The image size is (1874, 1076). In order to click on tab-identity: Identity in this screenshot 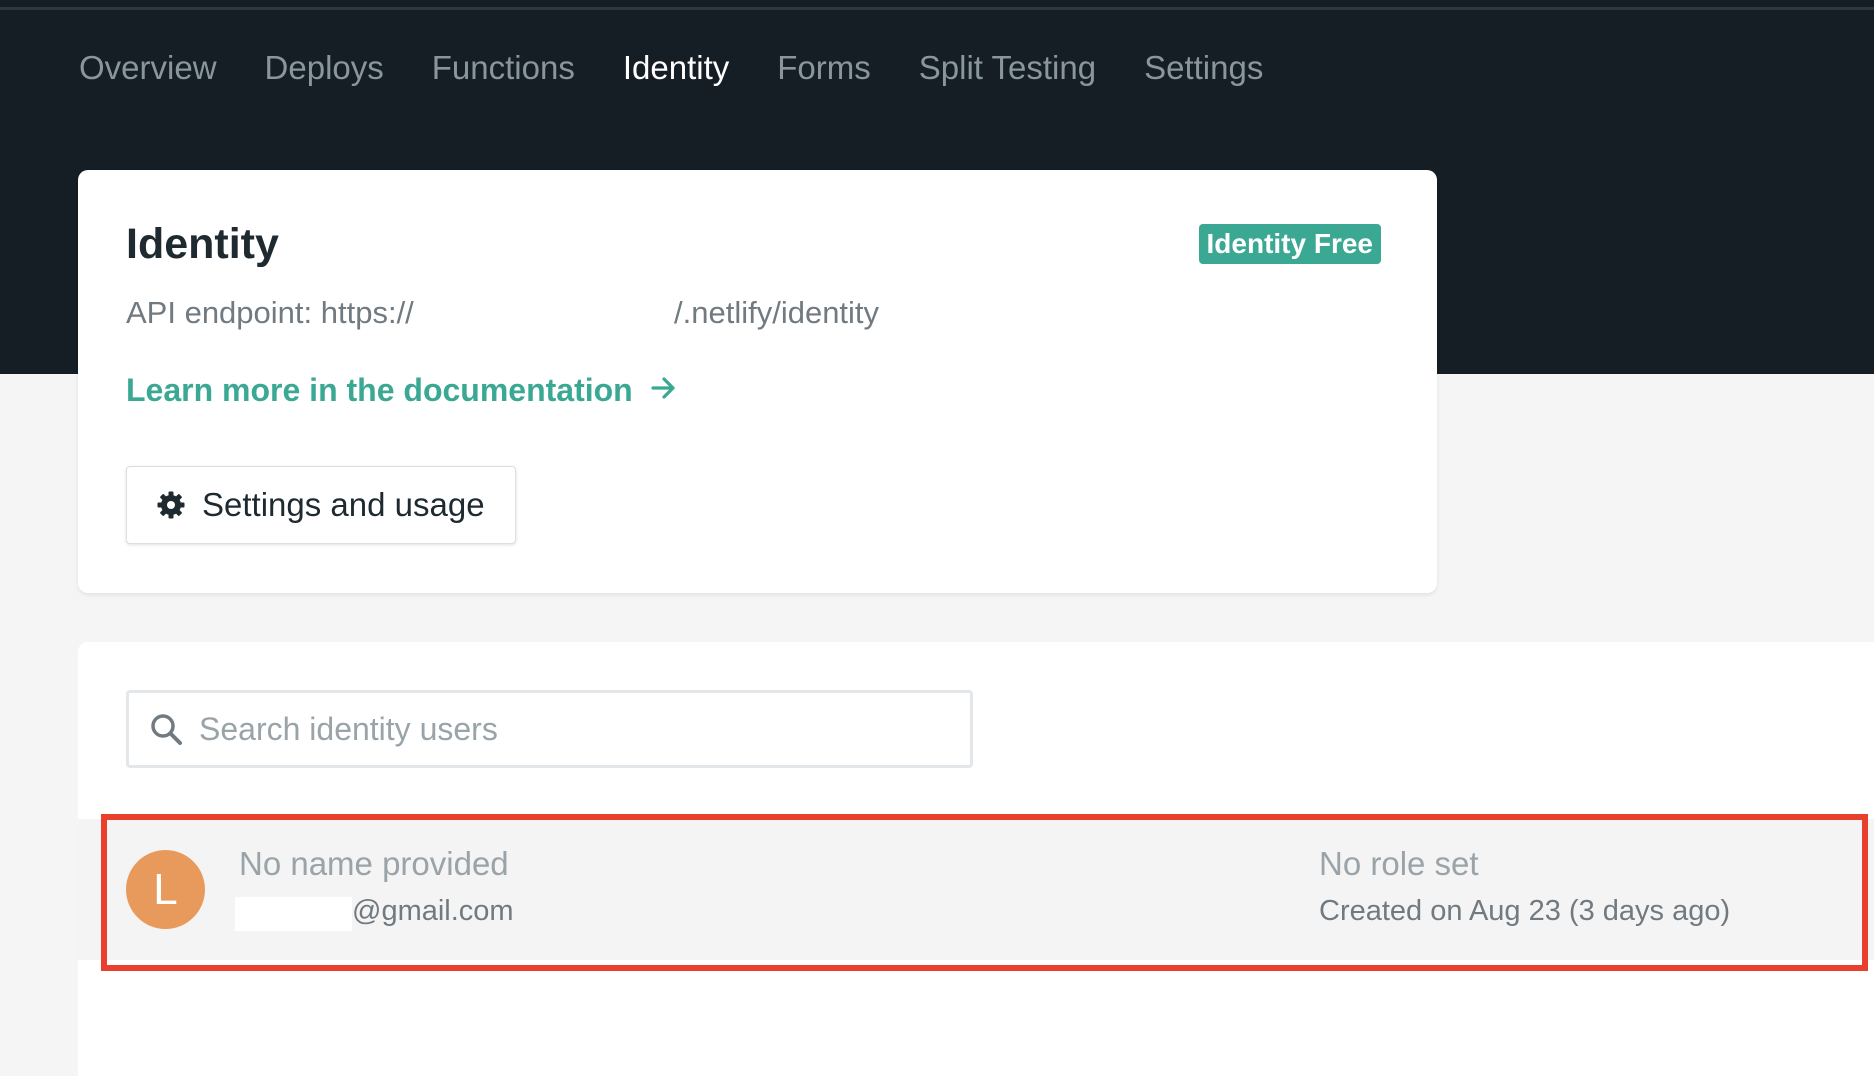, I will do `click(676, 68)`.